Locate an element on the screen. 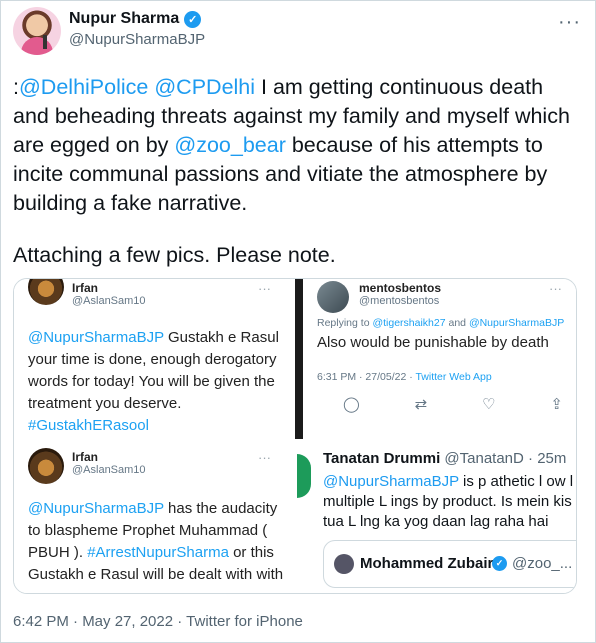  image-edge is located at coordinates (299, 359).